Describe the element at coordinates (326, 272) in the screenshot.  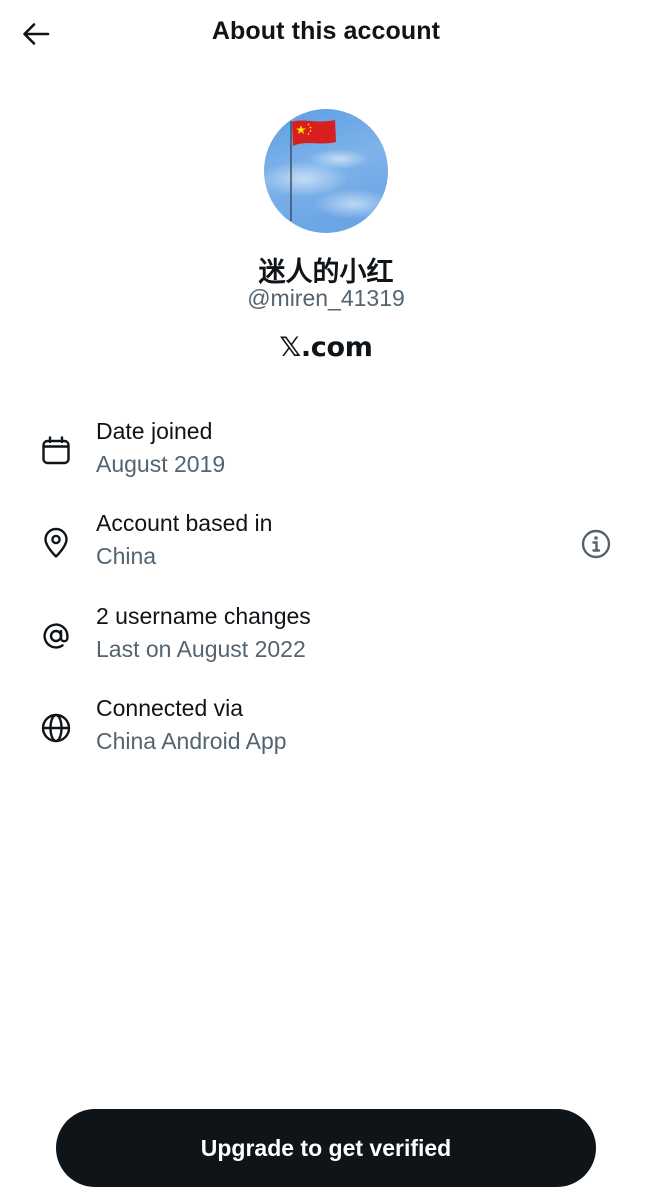
I see `display-name: 迷人的小红` at that location.